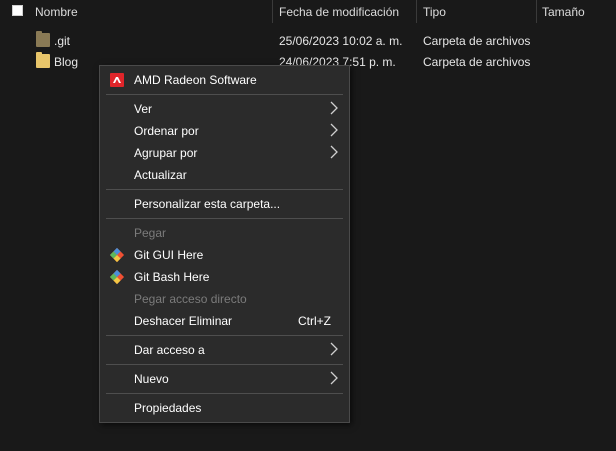 Image resolution: width=616 pixels, height=451 pixels. I want to click on menu-label: Git Bash Here, so click(172, 277).